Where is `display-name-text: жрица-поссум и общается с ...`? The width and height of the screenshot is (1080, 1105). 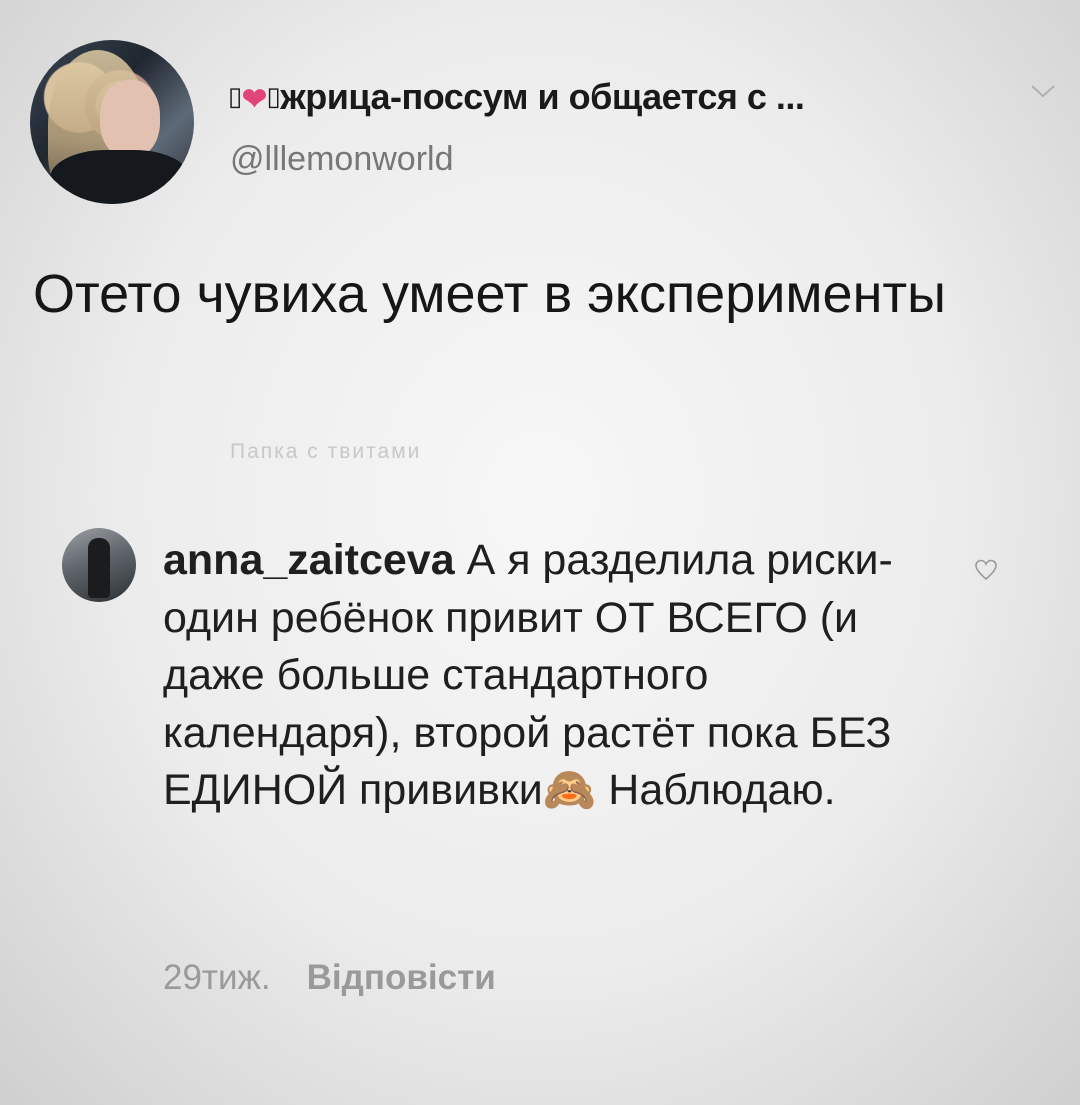 display-name-text: жрица-поссум и общается с ... is located at coordinates (542, 96).